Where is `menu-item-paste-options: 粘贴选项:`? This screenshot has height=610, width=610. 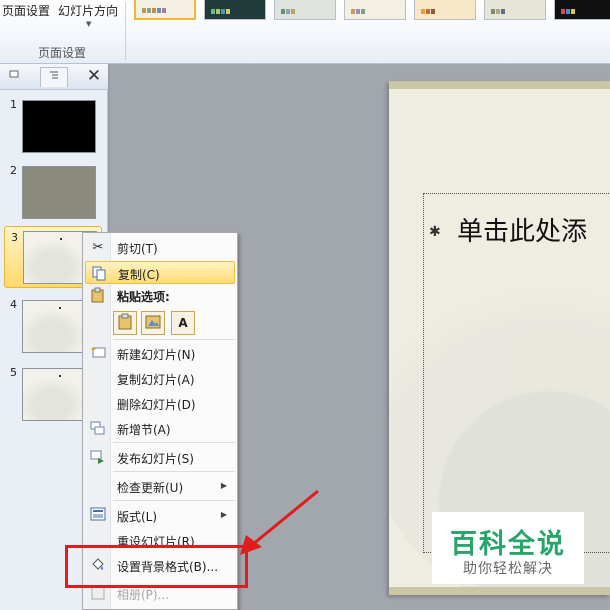 menu-item-paste-options: 粘贴选项: is located at coordinates (160, 295).